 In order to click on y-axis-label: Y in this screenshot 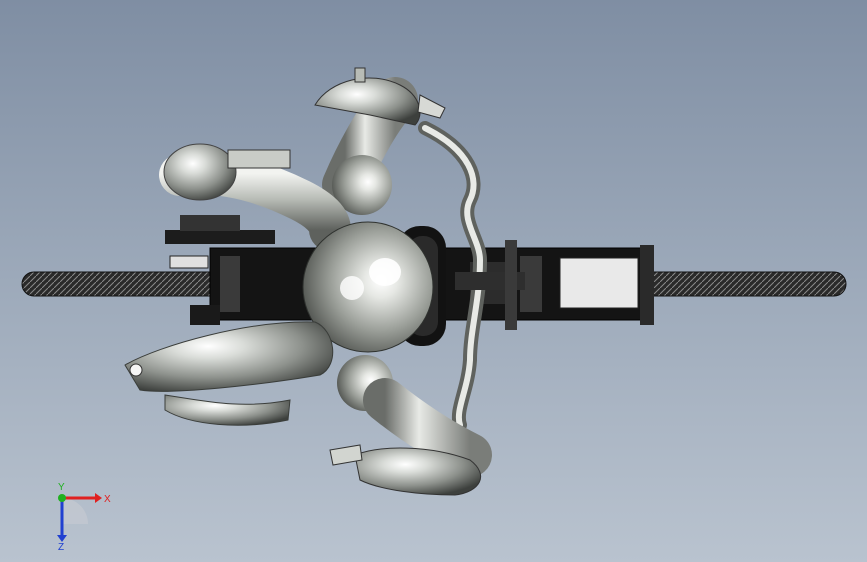, I will do `click(61, 487)`.